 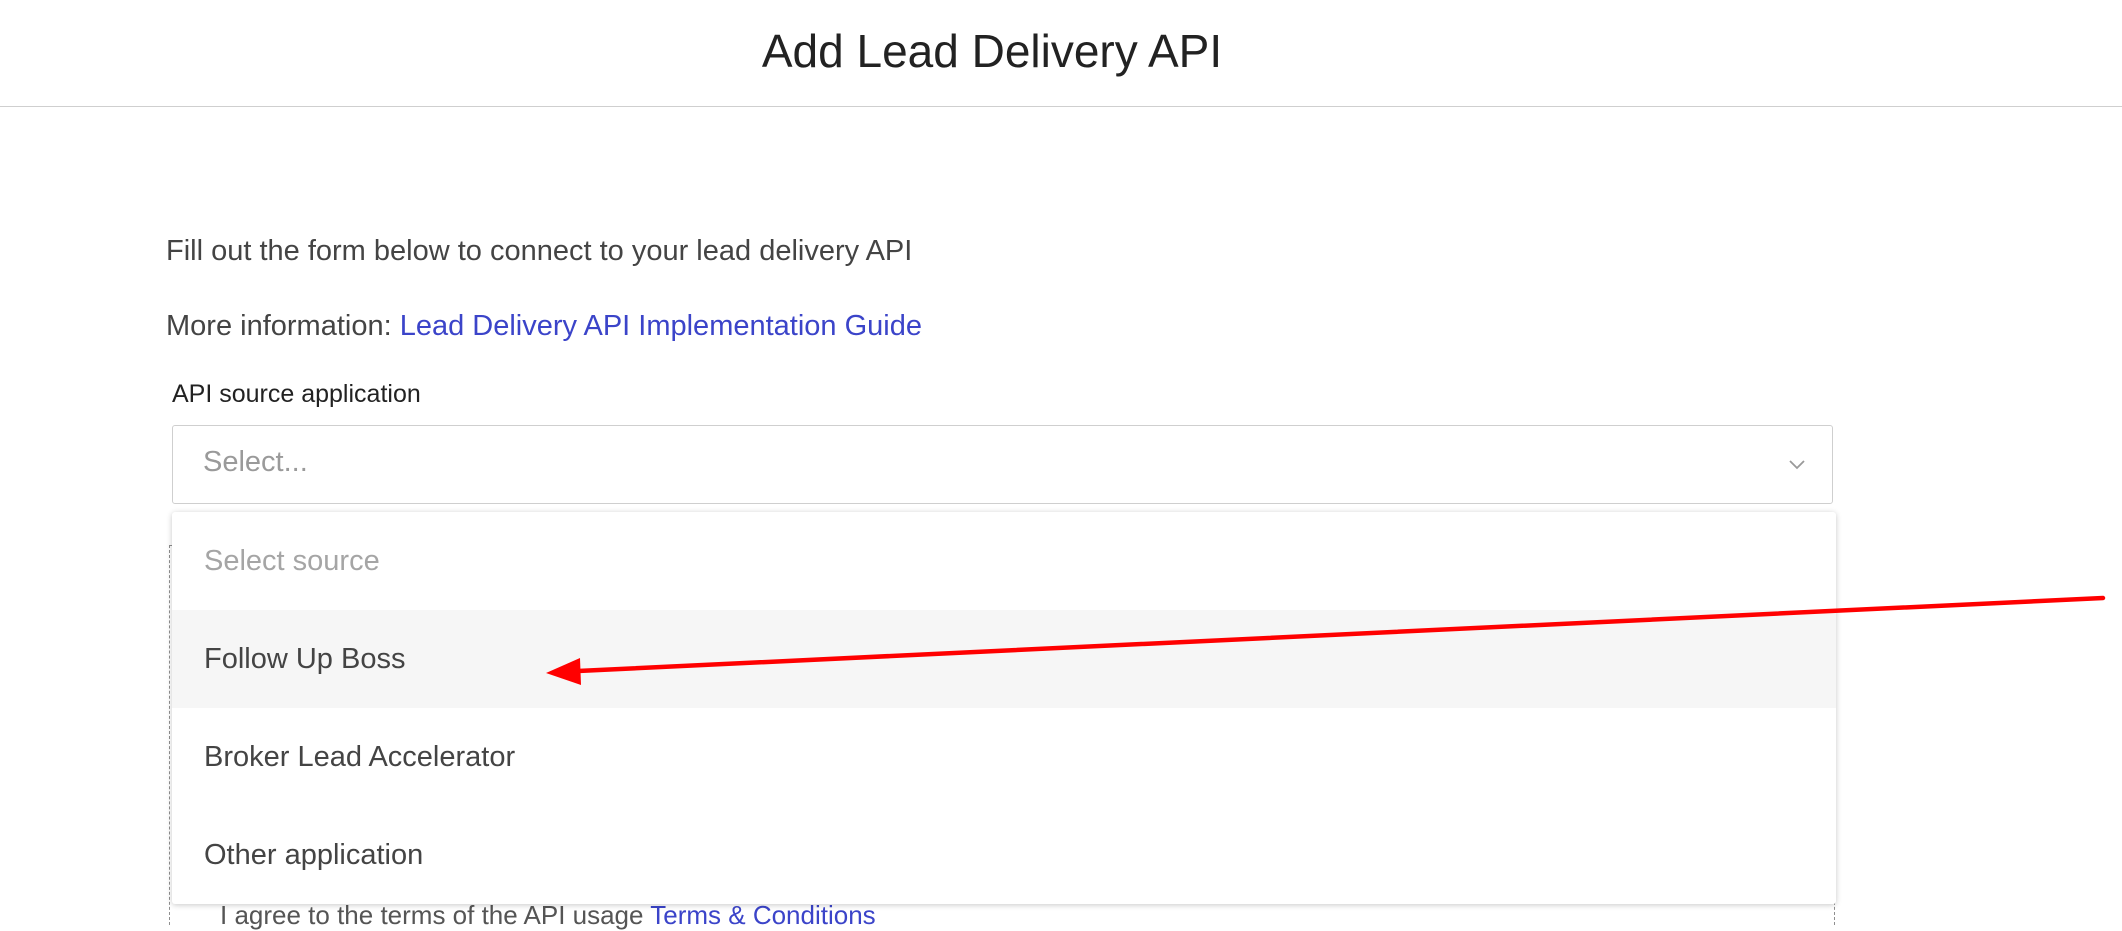 I want to click on source-application-label: API source application, so click(x=296, y=394).